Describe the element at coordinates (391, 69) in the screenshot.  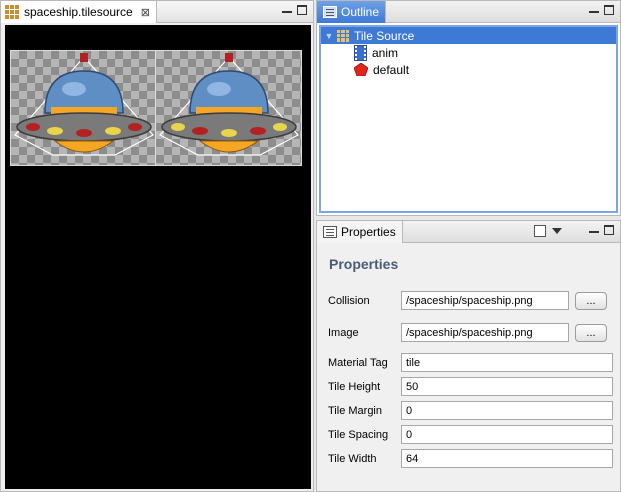
I see `tree-item-label: default` at that location.